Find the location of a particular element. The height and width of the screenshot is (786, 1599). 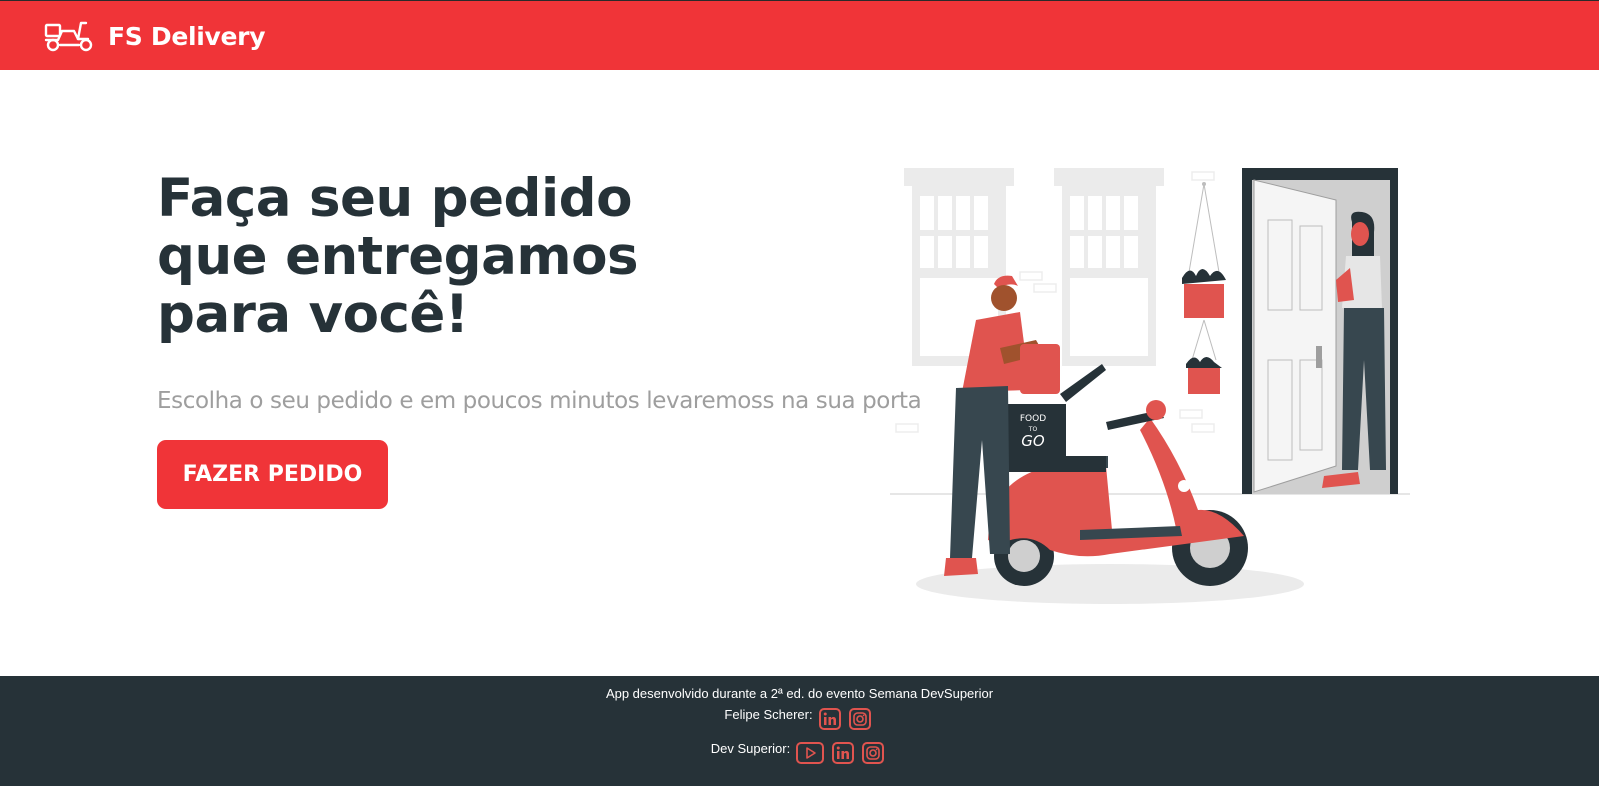

footer-org-row: Dev Superior: is located at coordinates (799, 752).